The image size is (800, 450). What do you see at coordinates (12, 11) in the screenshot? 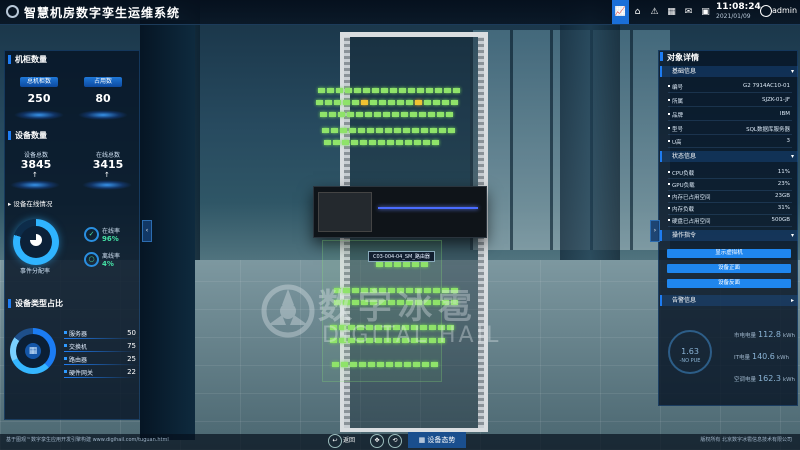
I see `app-logo-icon` at bounding box center [12, 11].